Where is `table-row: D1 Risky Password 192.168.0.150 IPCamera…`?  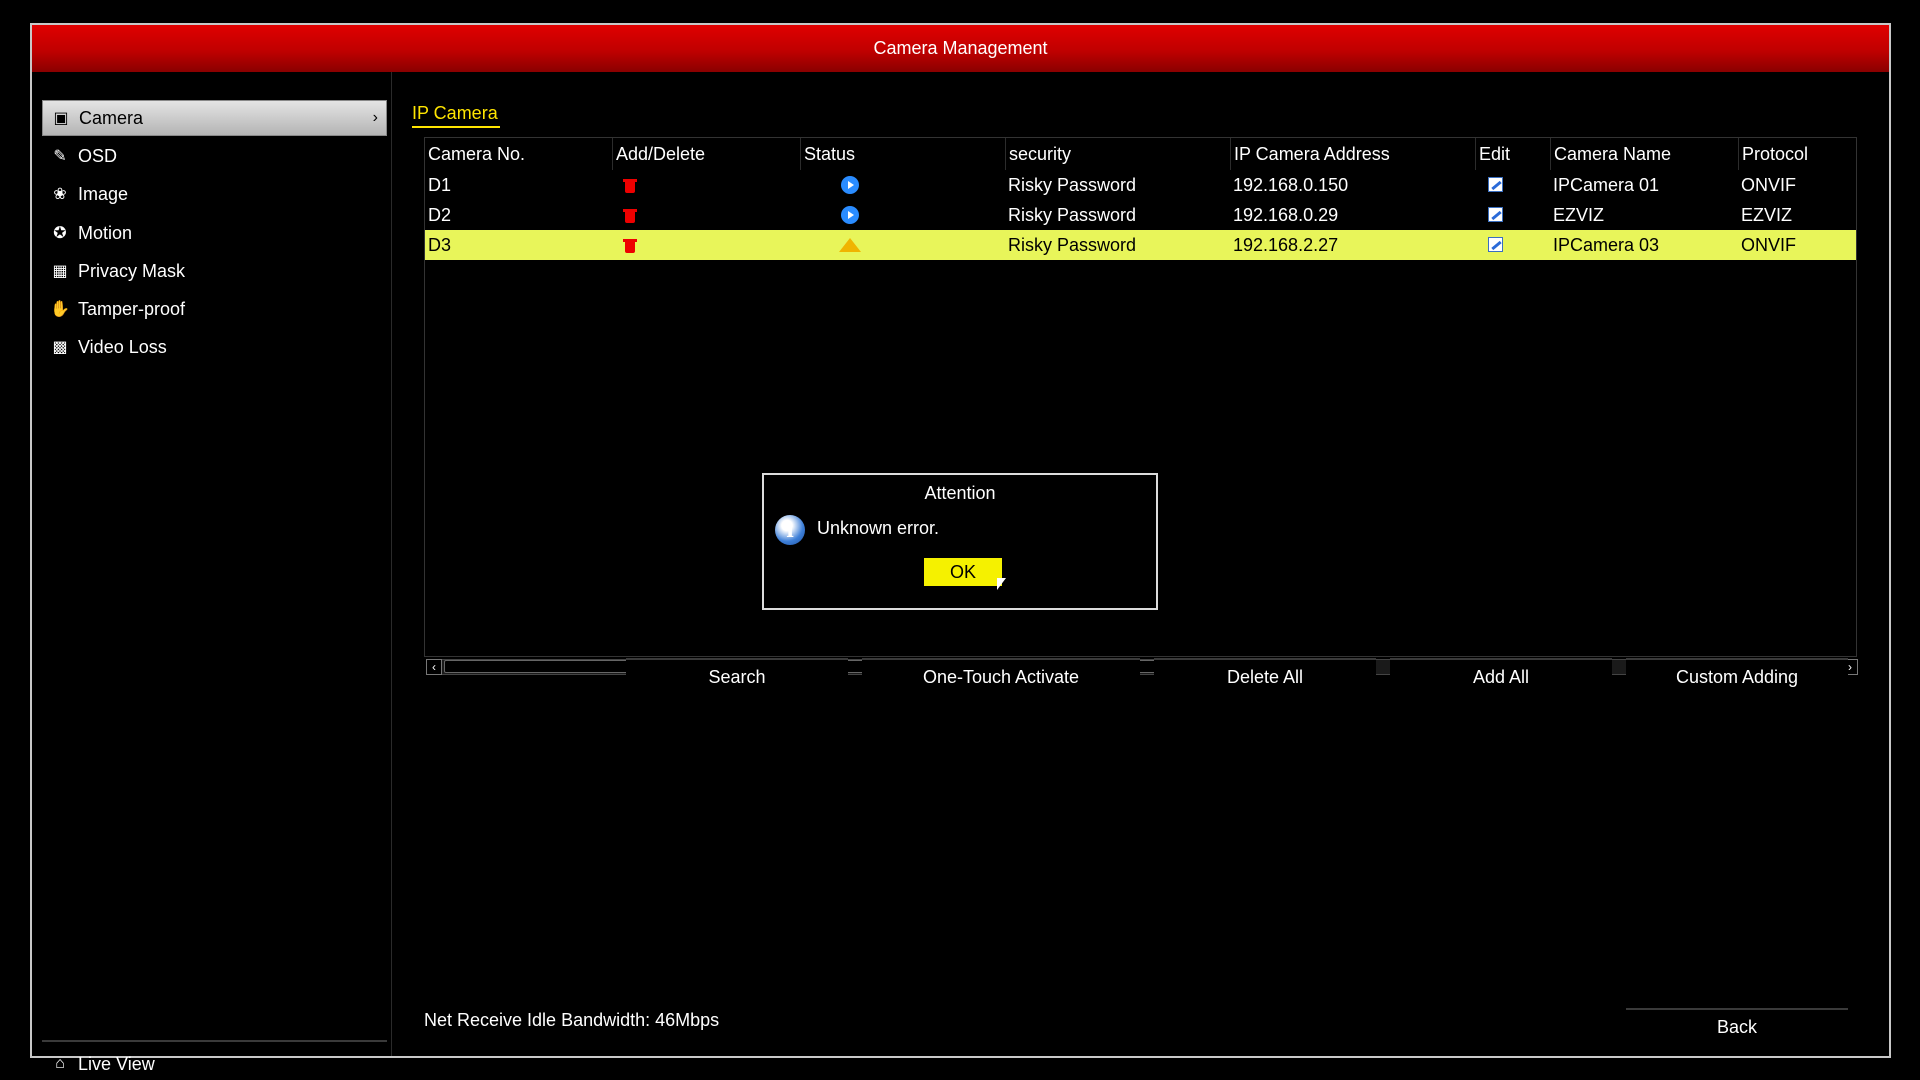 table-row: D1 Risky Password 192.168.0.150 IPCamera… is located at coordinates (1140, 185).